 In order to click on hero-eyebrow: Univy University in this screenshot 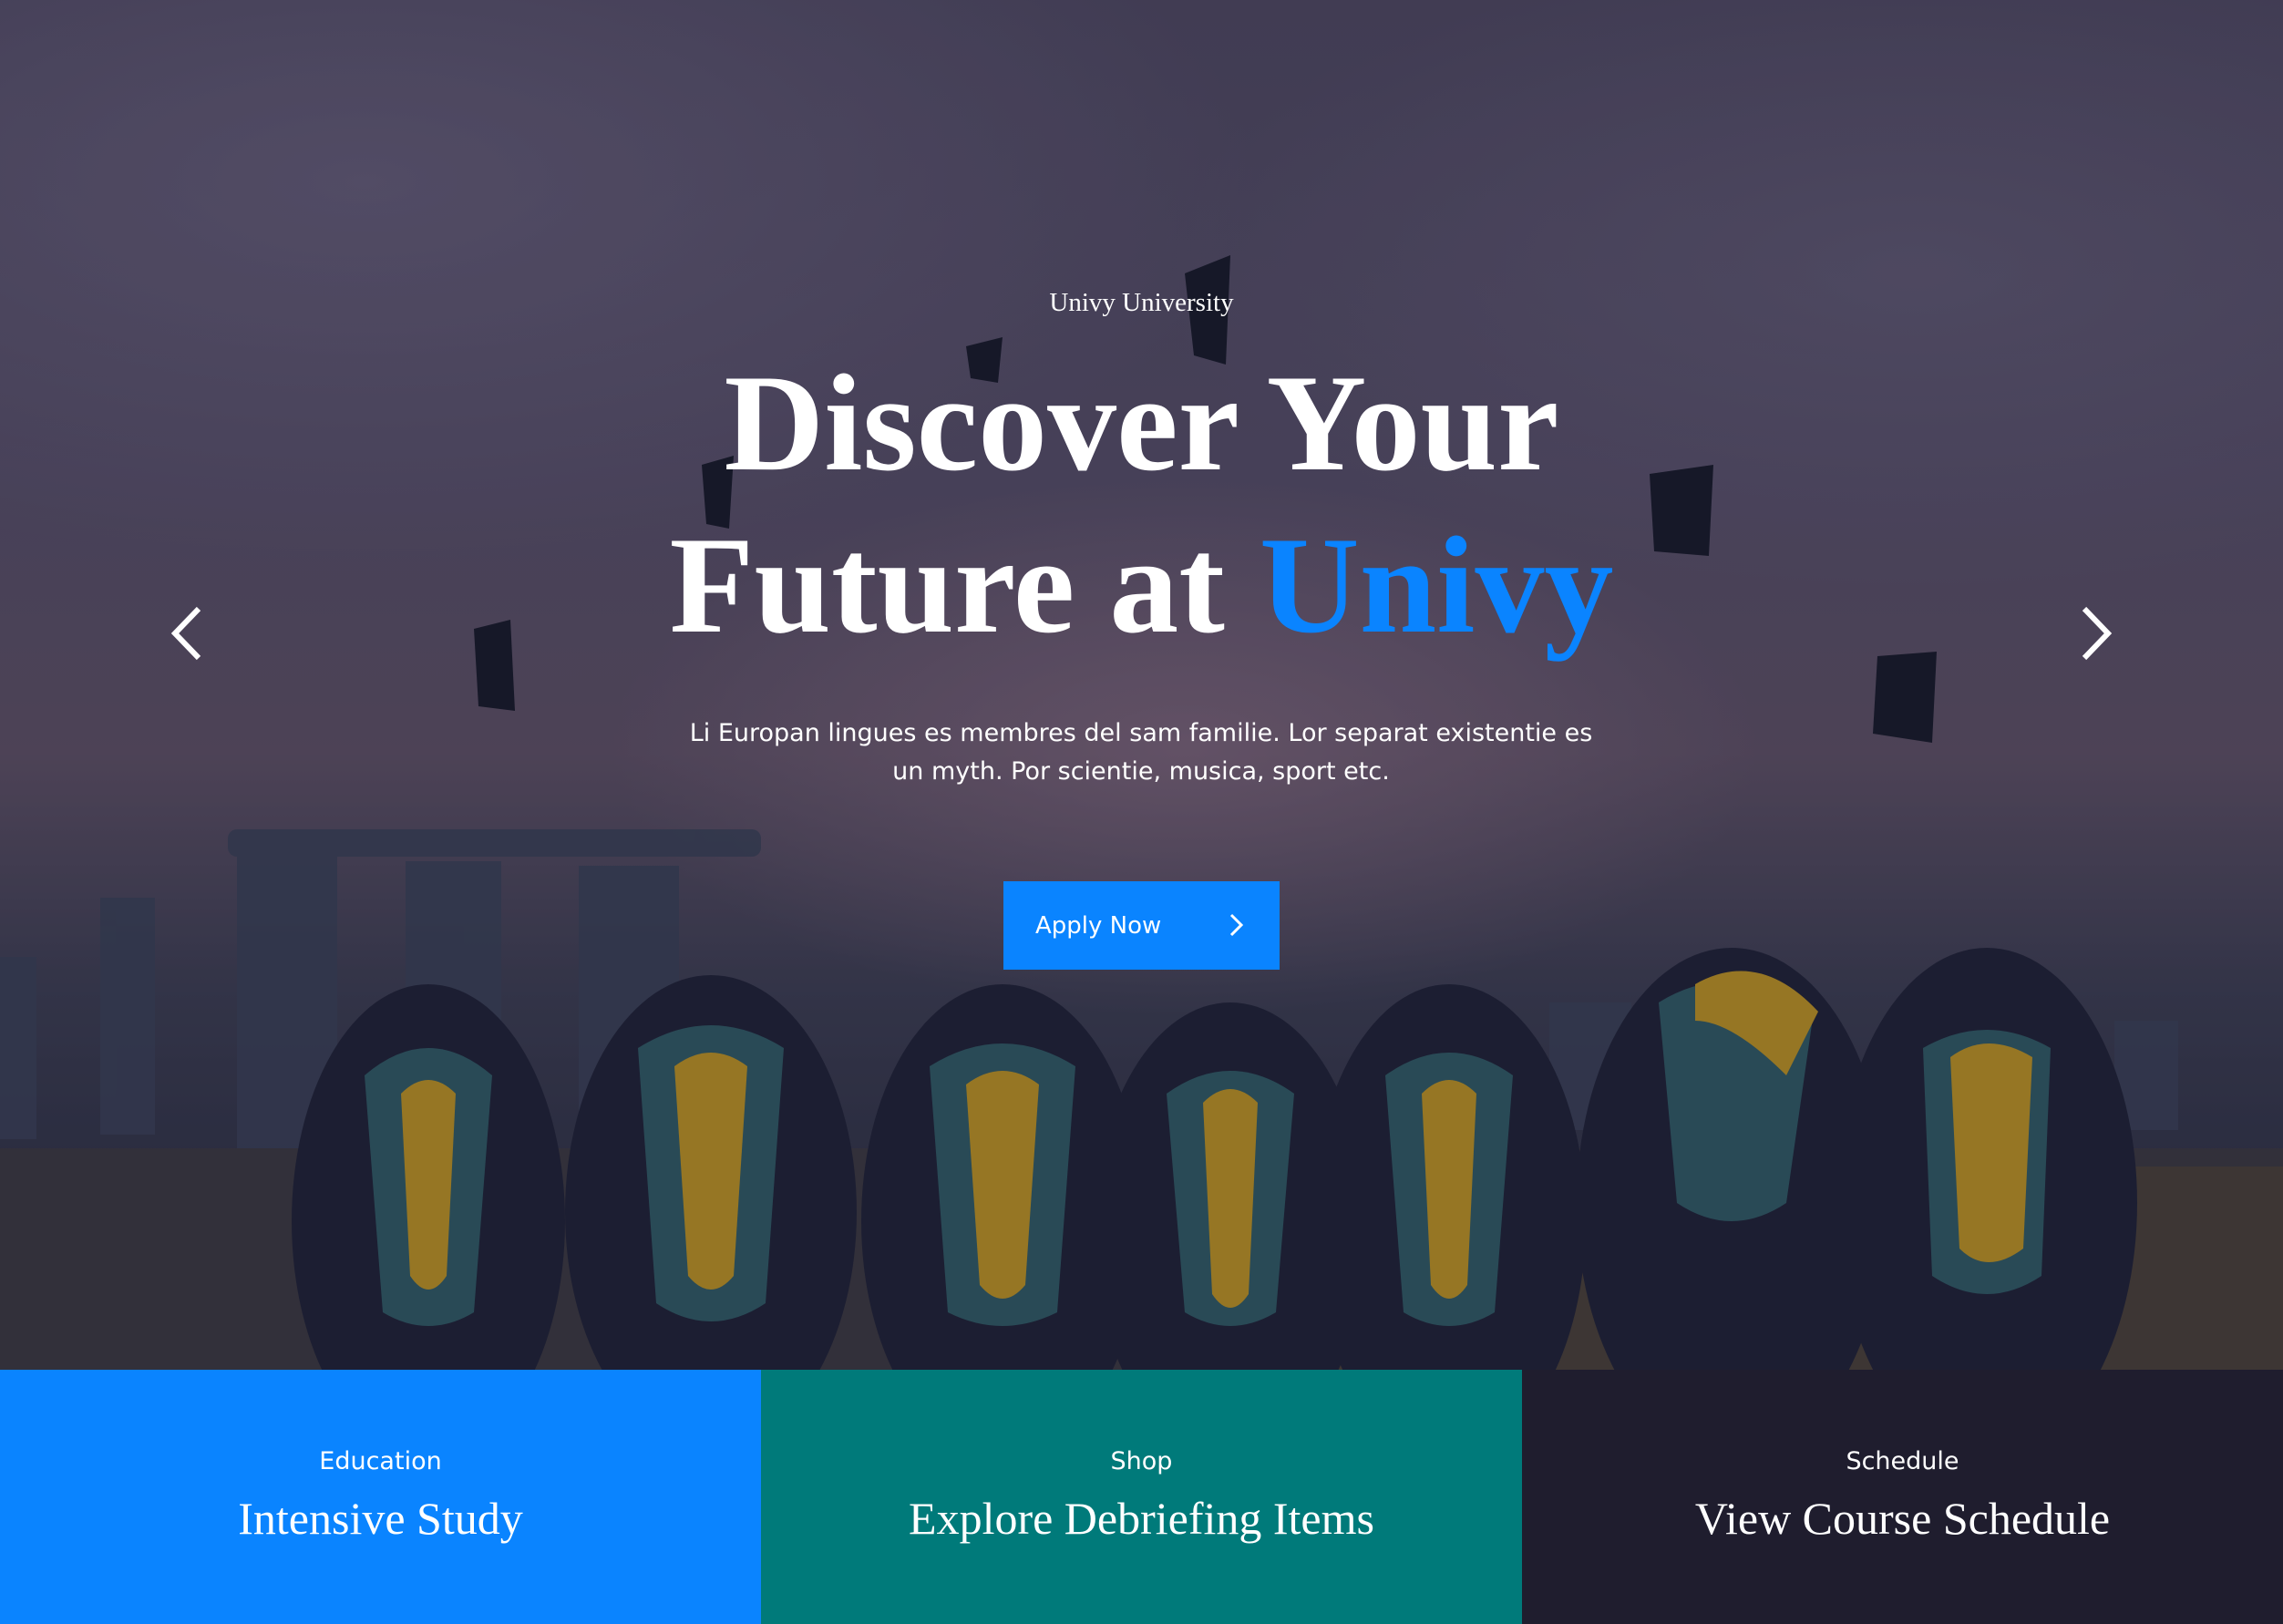, I will do `click(1141, 302)`.